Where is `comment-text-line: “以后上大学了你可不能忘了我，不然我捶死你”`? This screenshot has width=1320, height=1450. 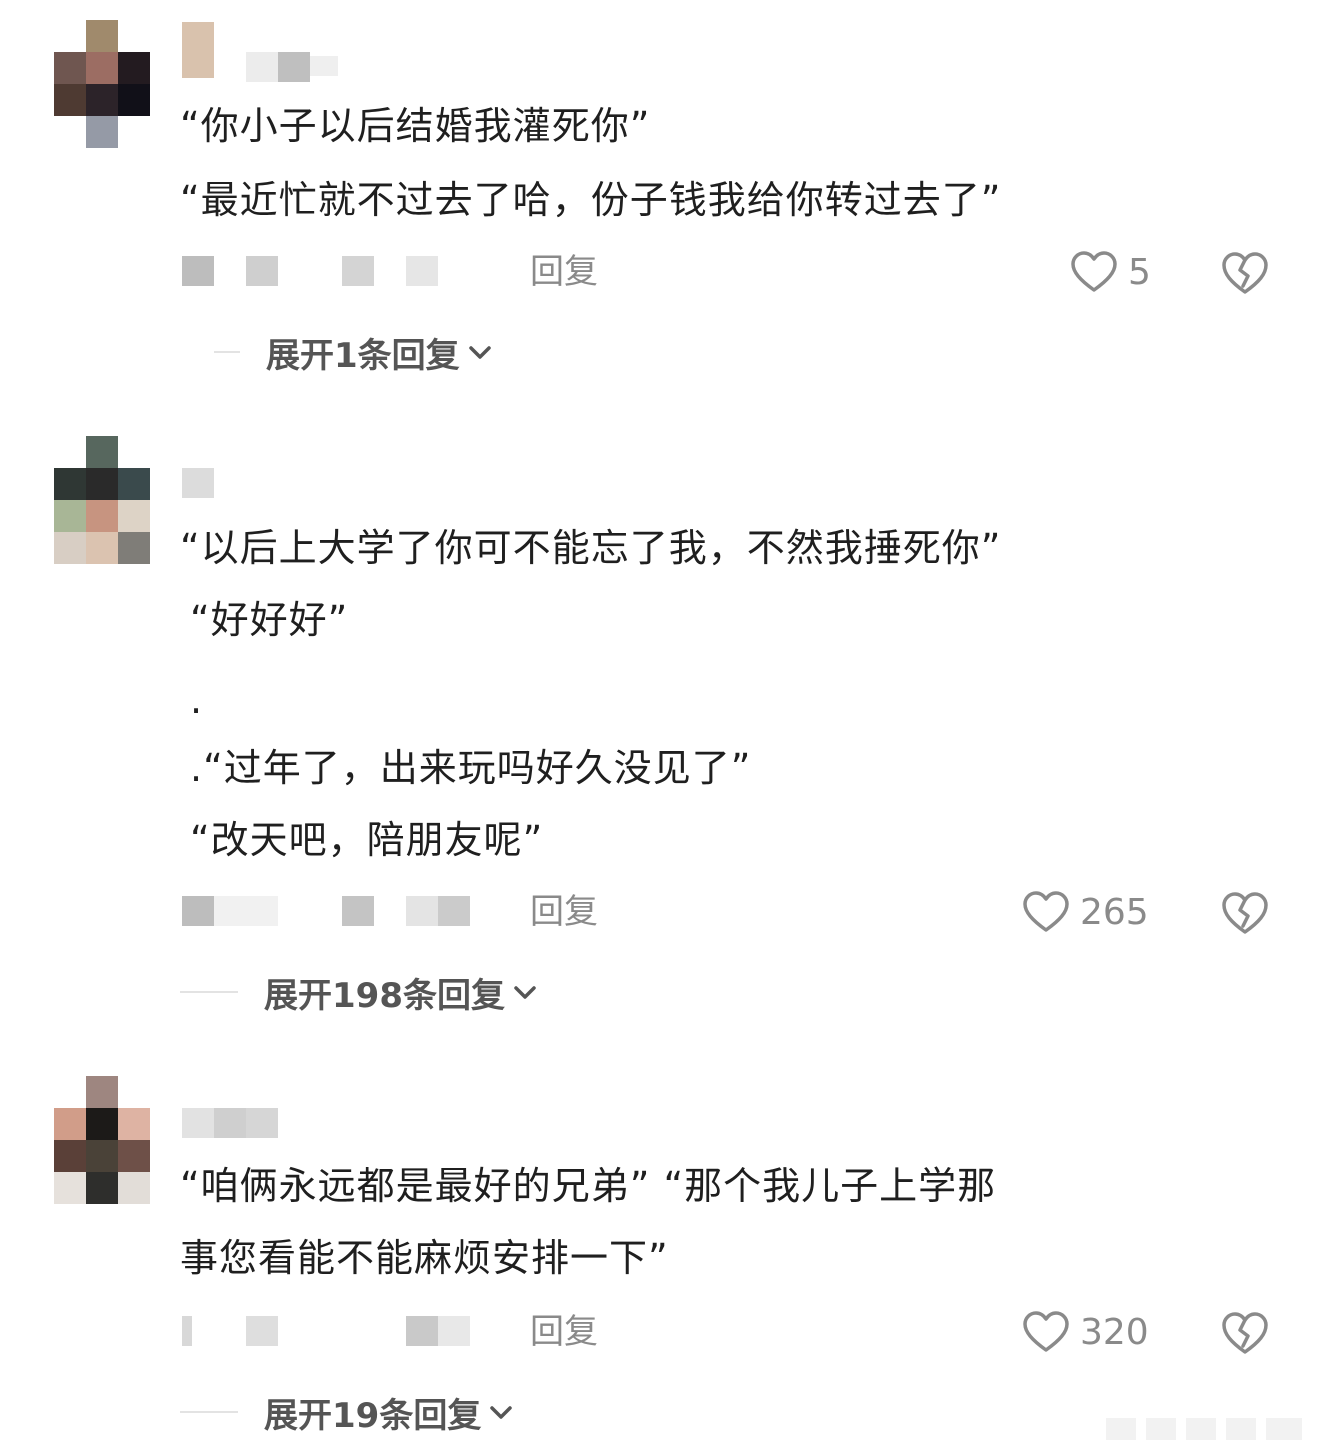 comment-text-line: “以后上大学了你可不能忘了我，不然我捶死你” is located at coordinates (591, 548).